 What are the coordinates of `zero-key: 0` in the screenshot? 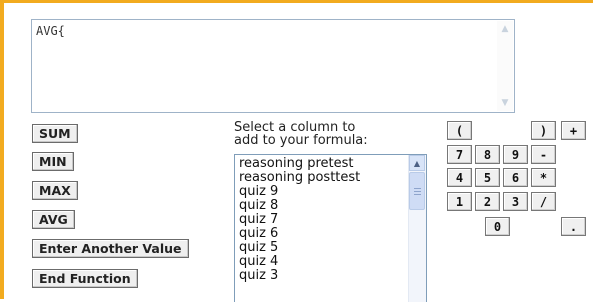 It's located at (497, 226).